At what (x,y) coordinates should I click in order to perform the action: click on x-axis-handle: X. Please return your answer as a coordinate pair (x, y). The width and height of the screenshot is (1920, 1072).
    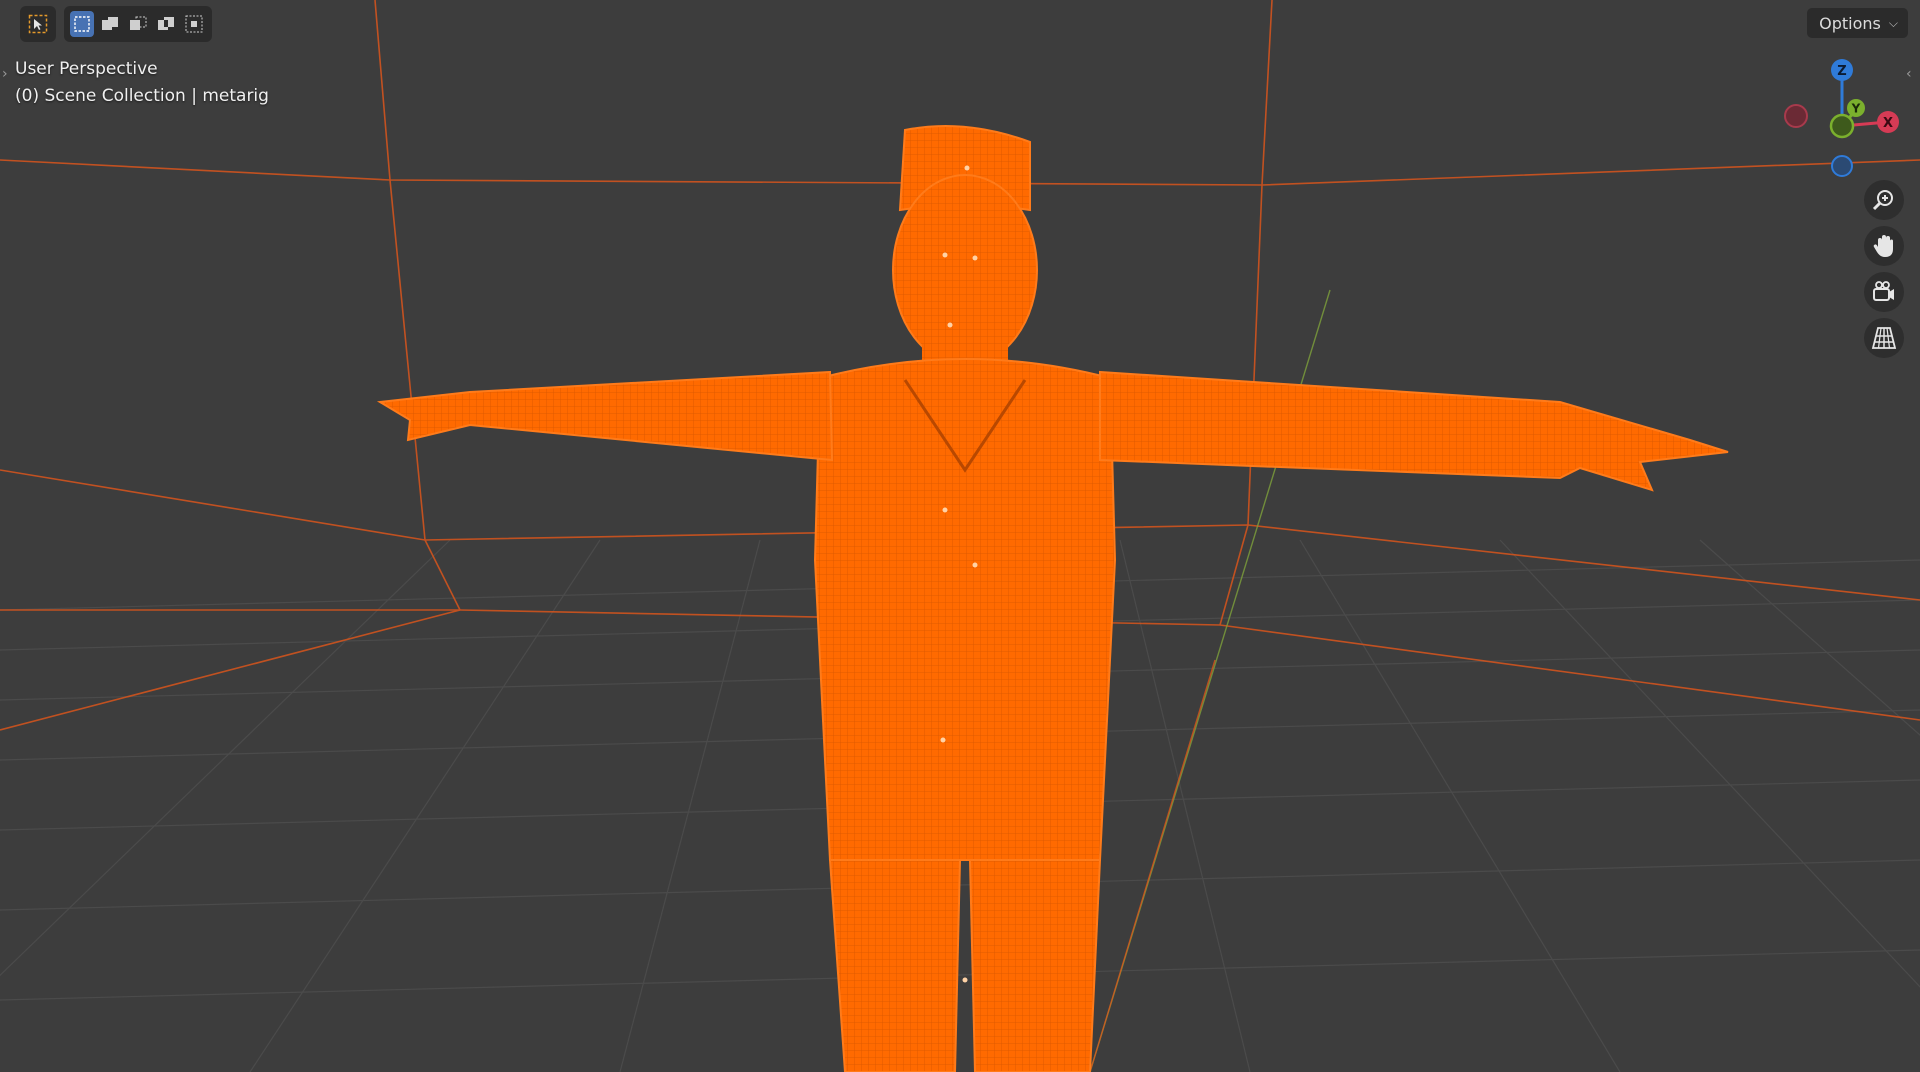
    Looking at the image, I should click on (1888, 122).